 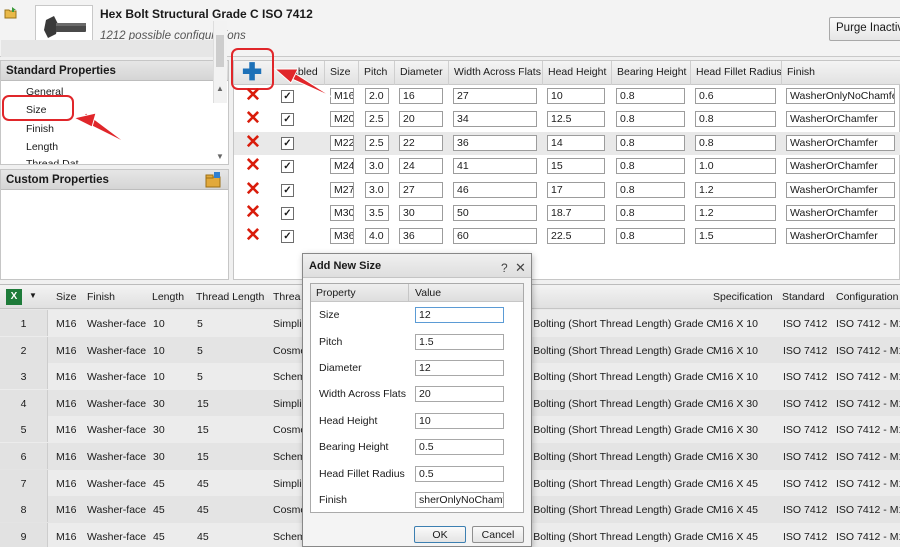 I want to click on size-cell-size: M22, so click(x=342, y=142).